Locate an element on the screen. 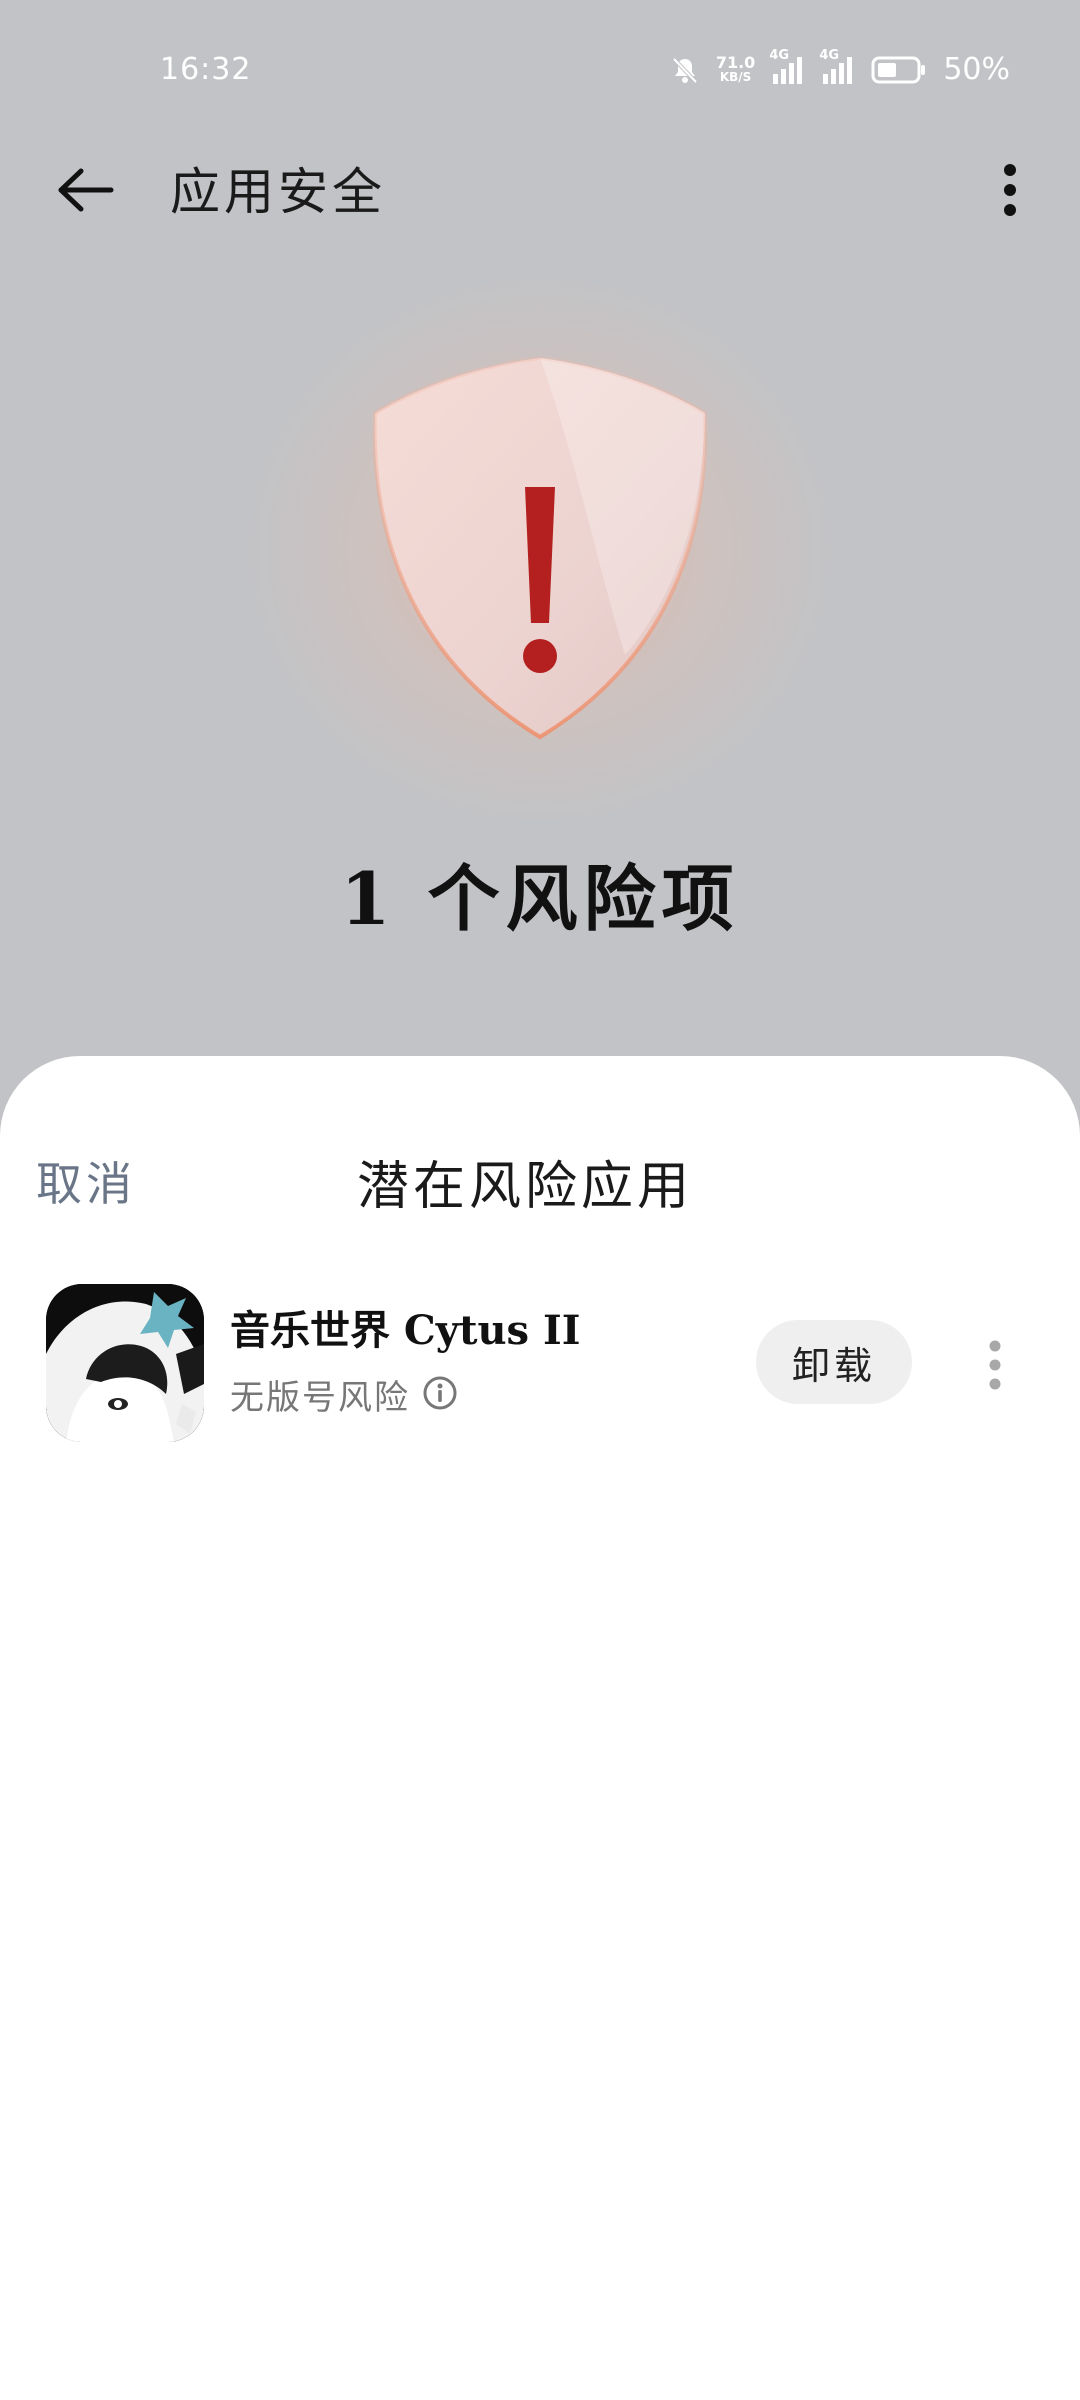  arrow-left-icon is located at coordinates (86, 190).